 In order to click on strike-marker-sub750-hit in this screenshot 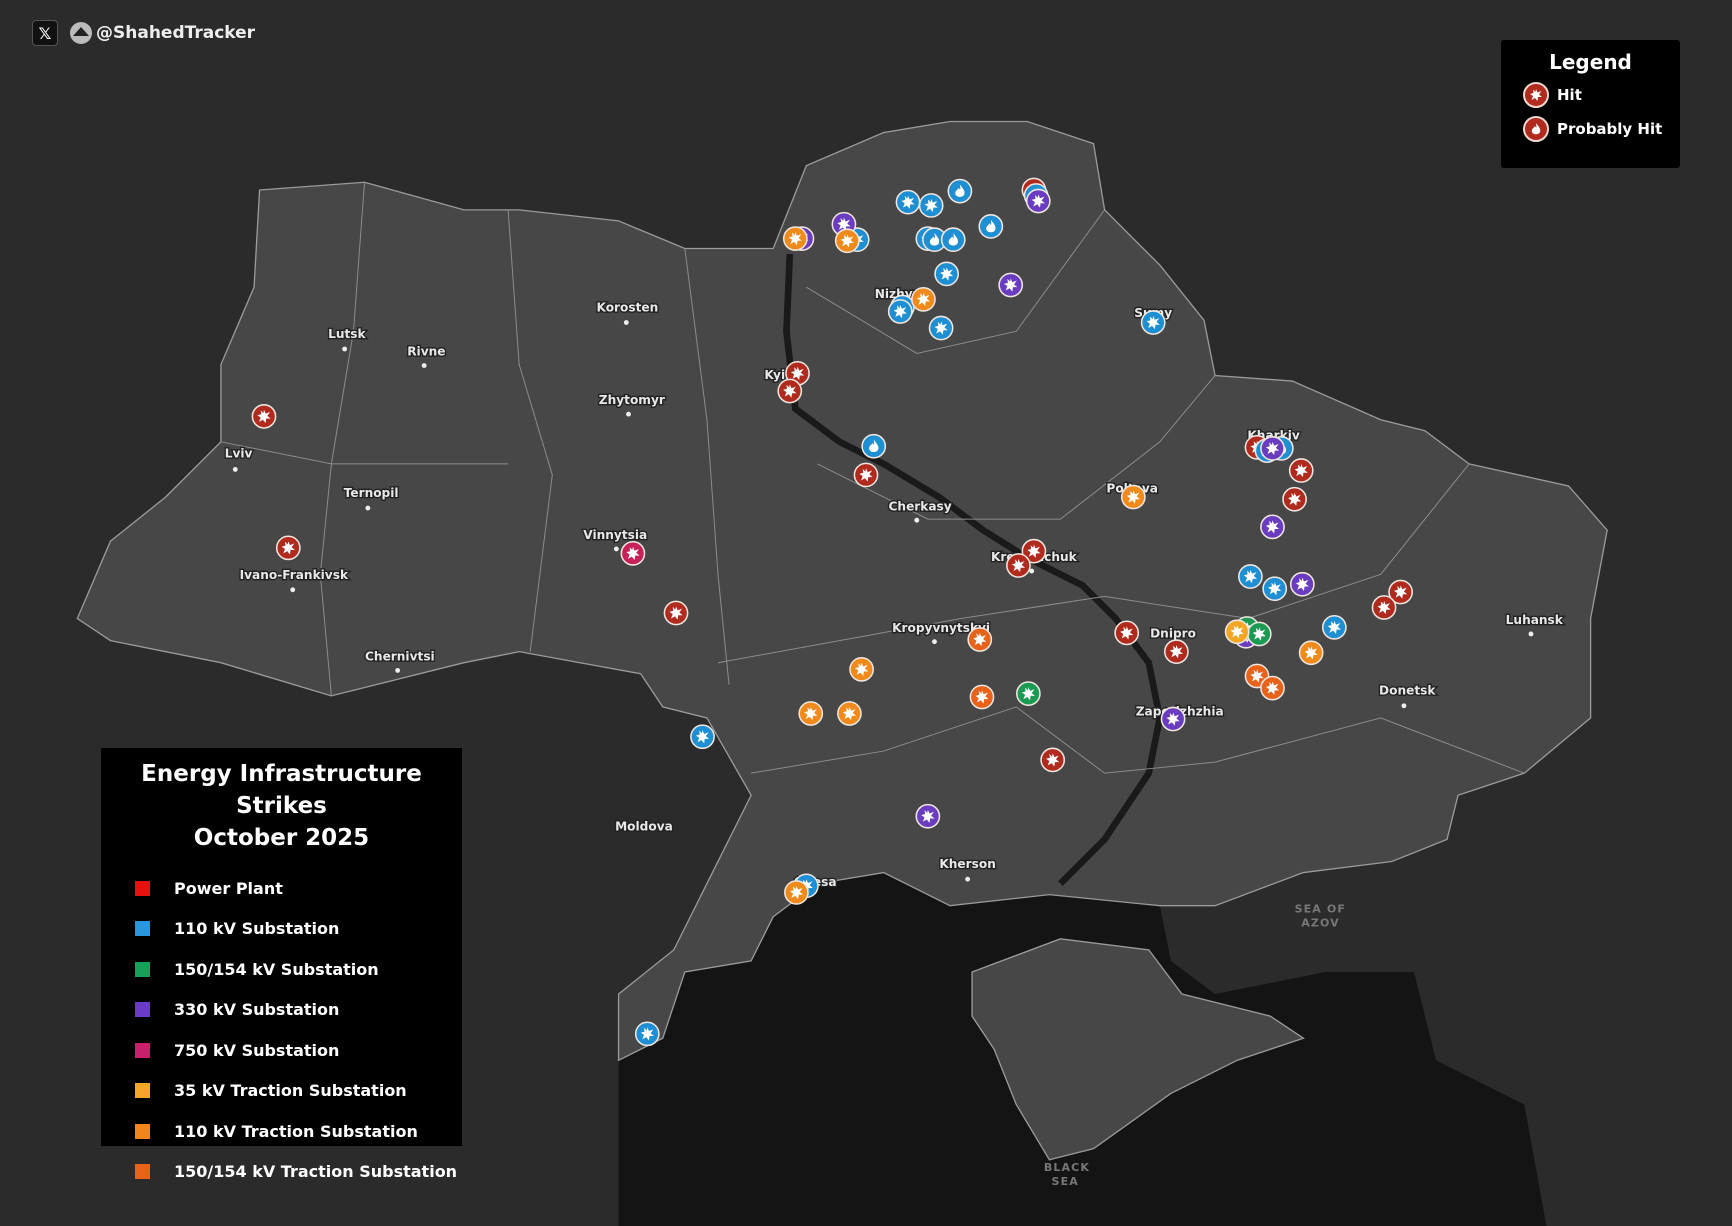, I will do `click(633, 553)`.